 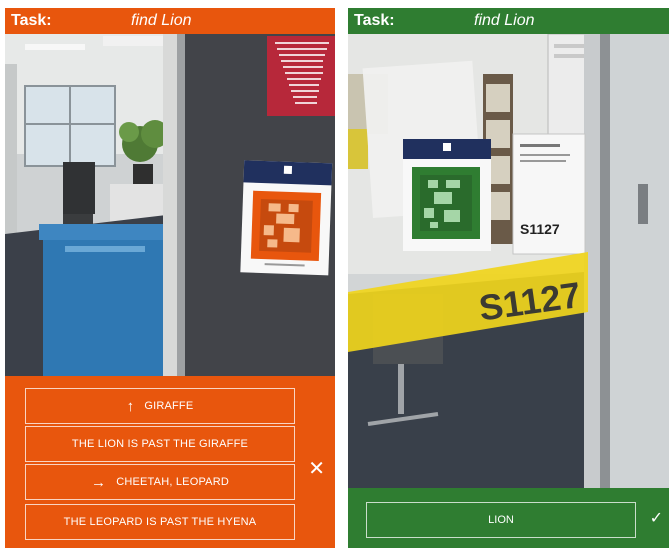 What do you see at coordinates (173, 482) in the screenshot?
I see `option-label: CHEETAH, LEOPARD` at bounding box center [173, 482].